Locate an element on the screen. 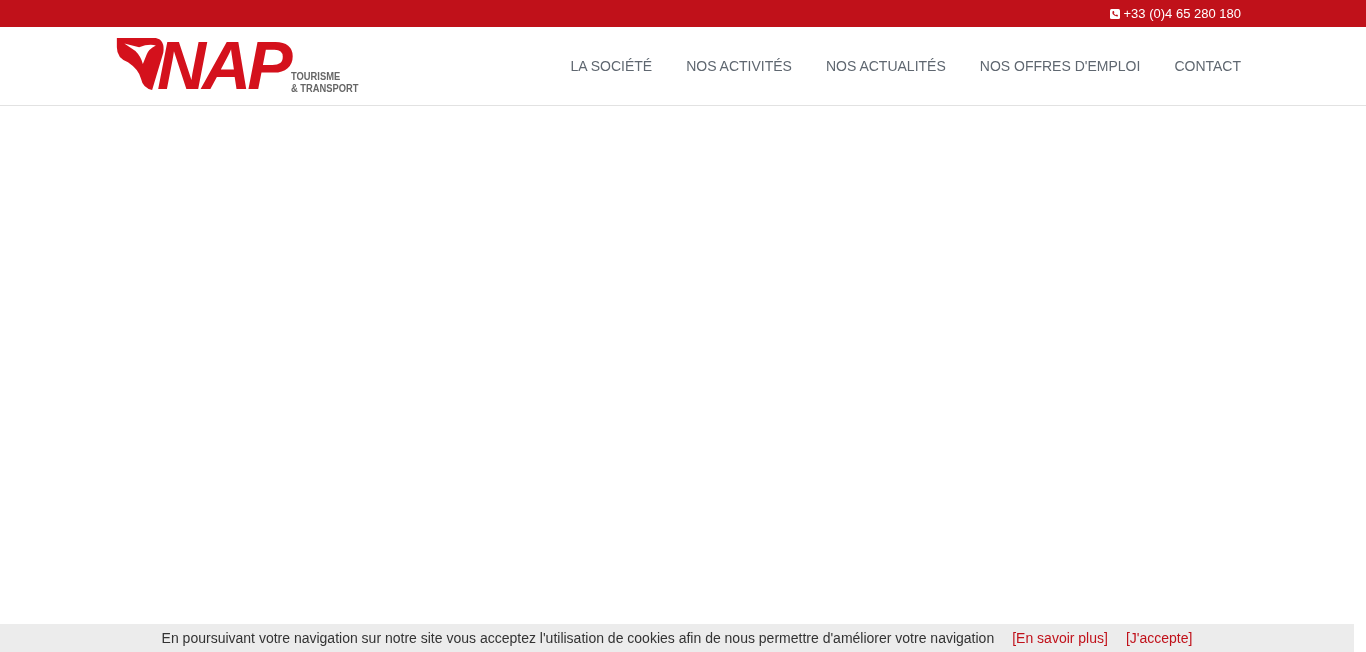 Image resolution: width=1366 pixels, height=652 pixels. nav-link: LA SOCIÉTÉ is located at coordinates (611, 66).